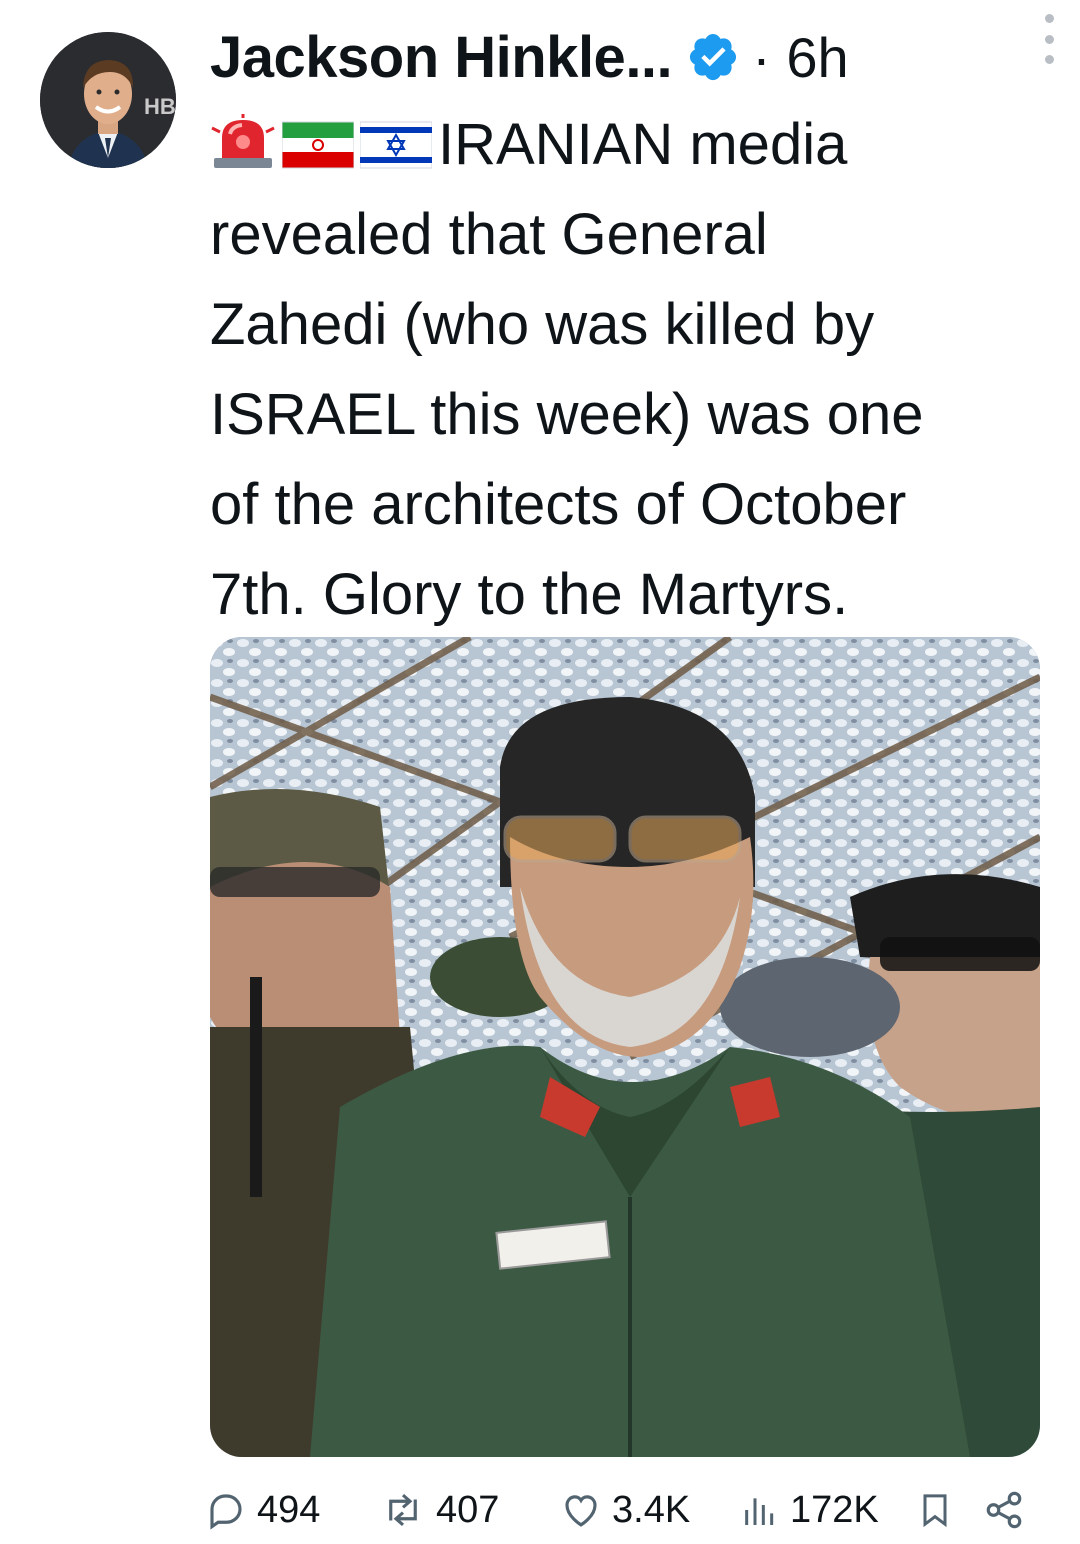  I want to click on tweet-text-line-1: IRANIAN media, so click(630, 145).